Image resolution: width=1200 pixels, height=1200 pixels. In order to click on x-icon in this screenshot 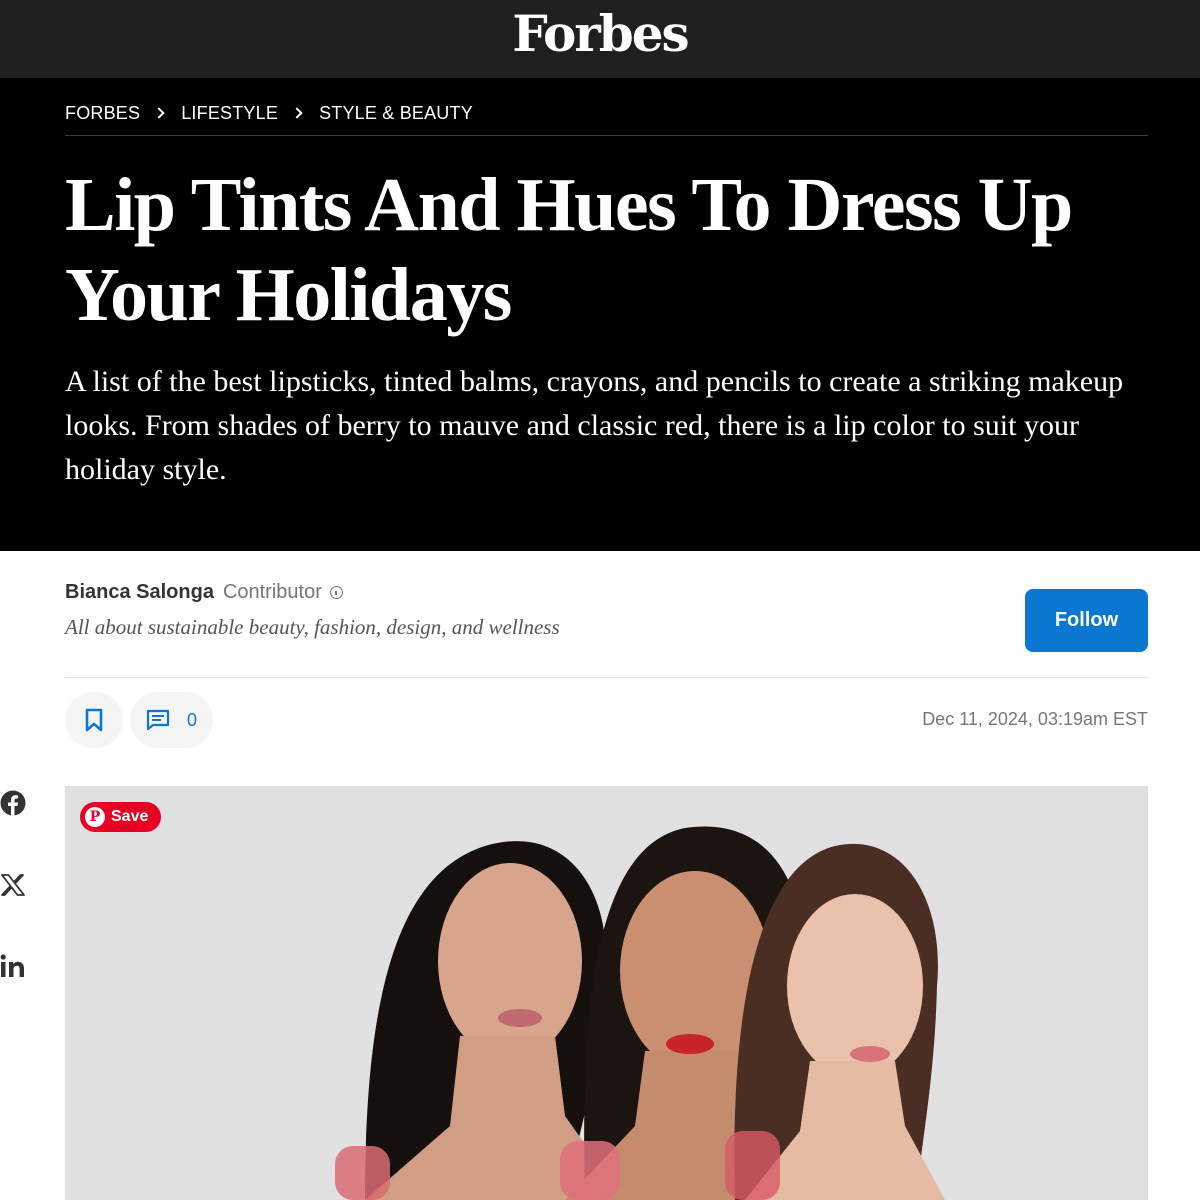, I will do `click(13, 885)`.